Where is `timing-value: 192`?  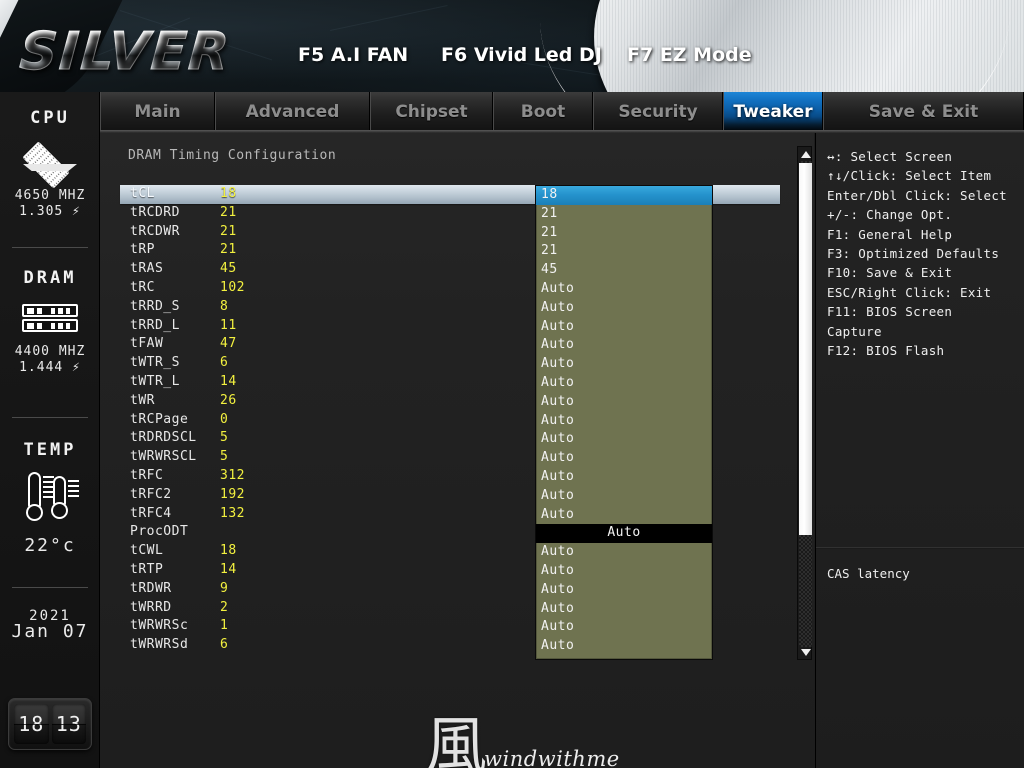 timing-value: 192 is located at coordinates (232, 494).